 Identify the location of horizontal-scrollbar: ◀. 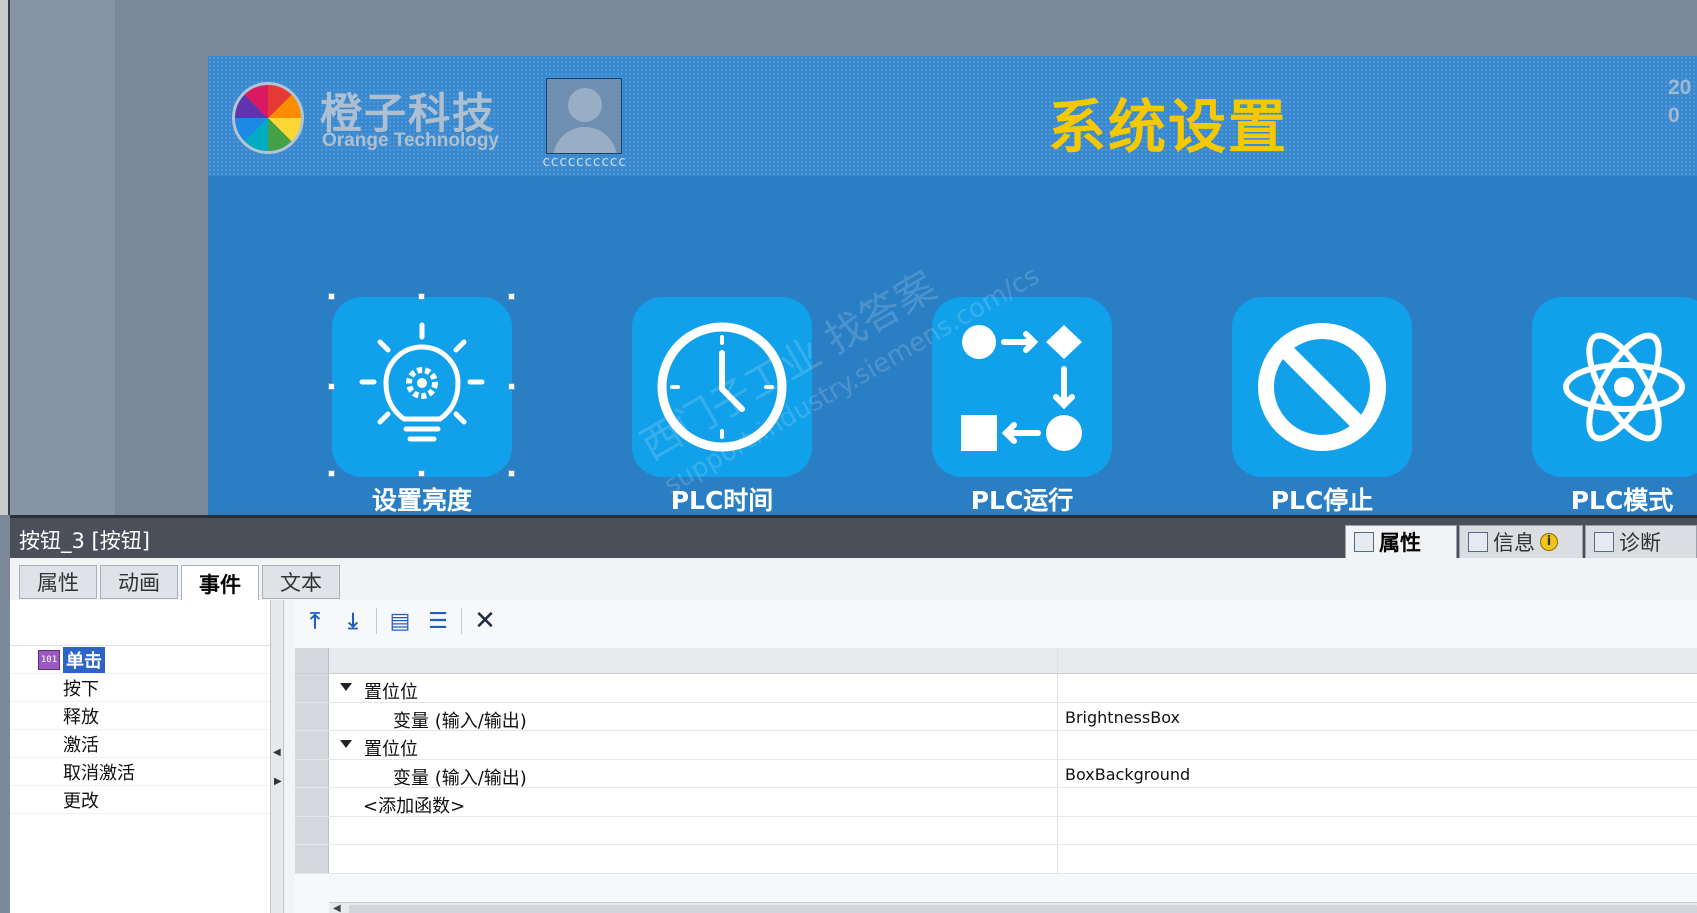
(1013, 907).